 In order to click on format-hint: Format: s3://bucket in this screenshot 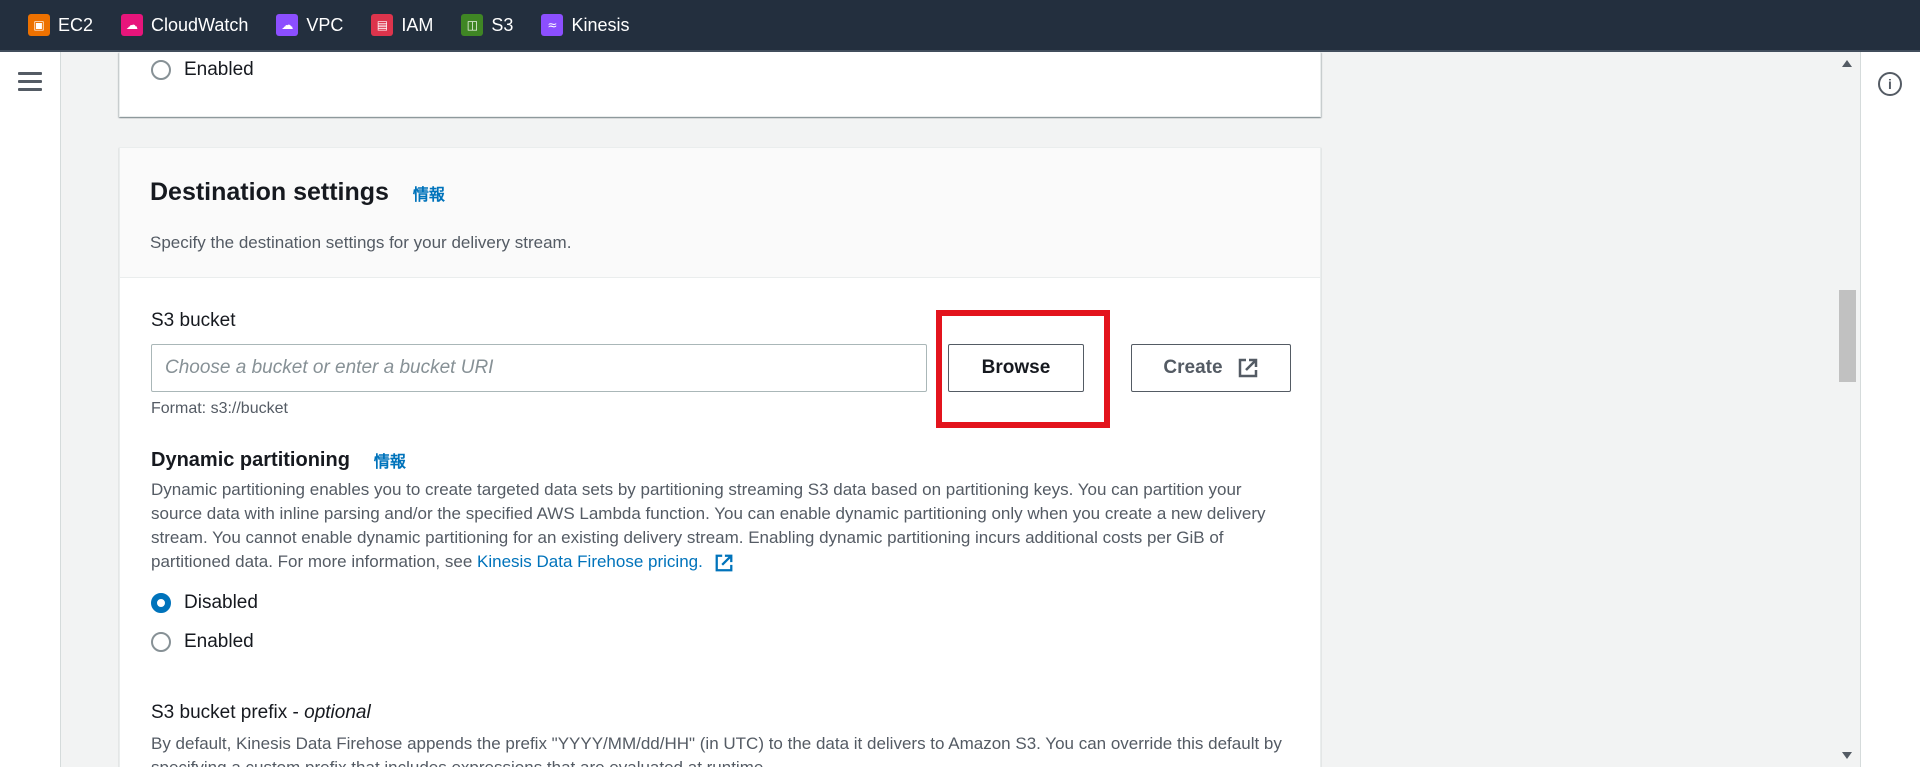, I will do `click(219, 408)`.